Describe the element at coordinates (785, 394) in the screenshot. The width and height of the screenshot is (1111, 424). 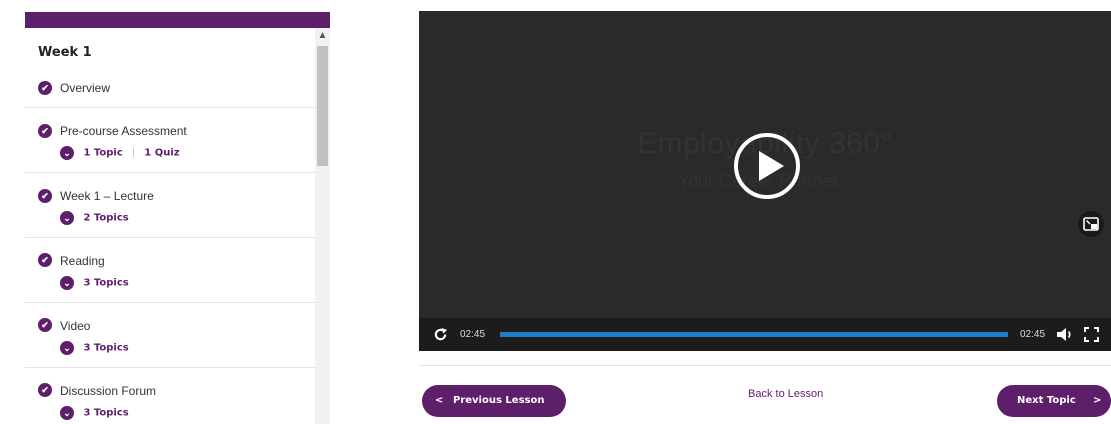
I see `back-to-lesson-link: Back to Lesson` at that location.